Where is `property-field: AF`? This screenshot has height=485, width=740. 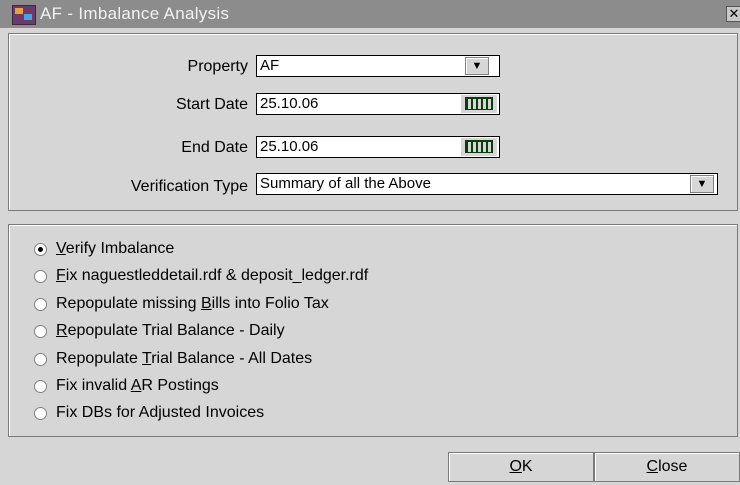
property-field: AF is located at coordinates (378, 66).